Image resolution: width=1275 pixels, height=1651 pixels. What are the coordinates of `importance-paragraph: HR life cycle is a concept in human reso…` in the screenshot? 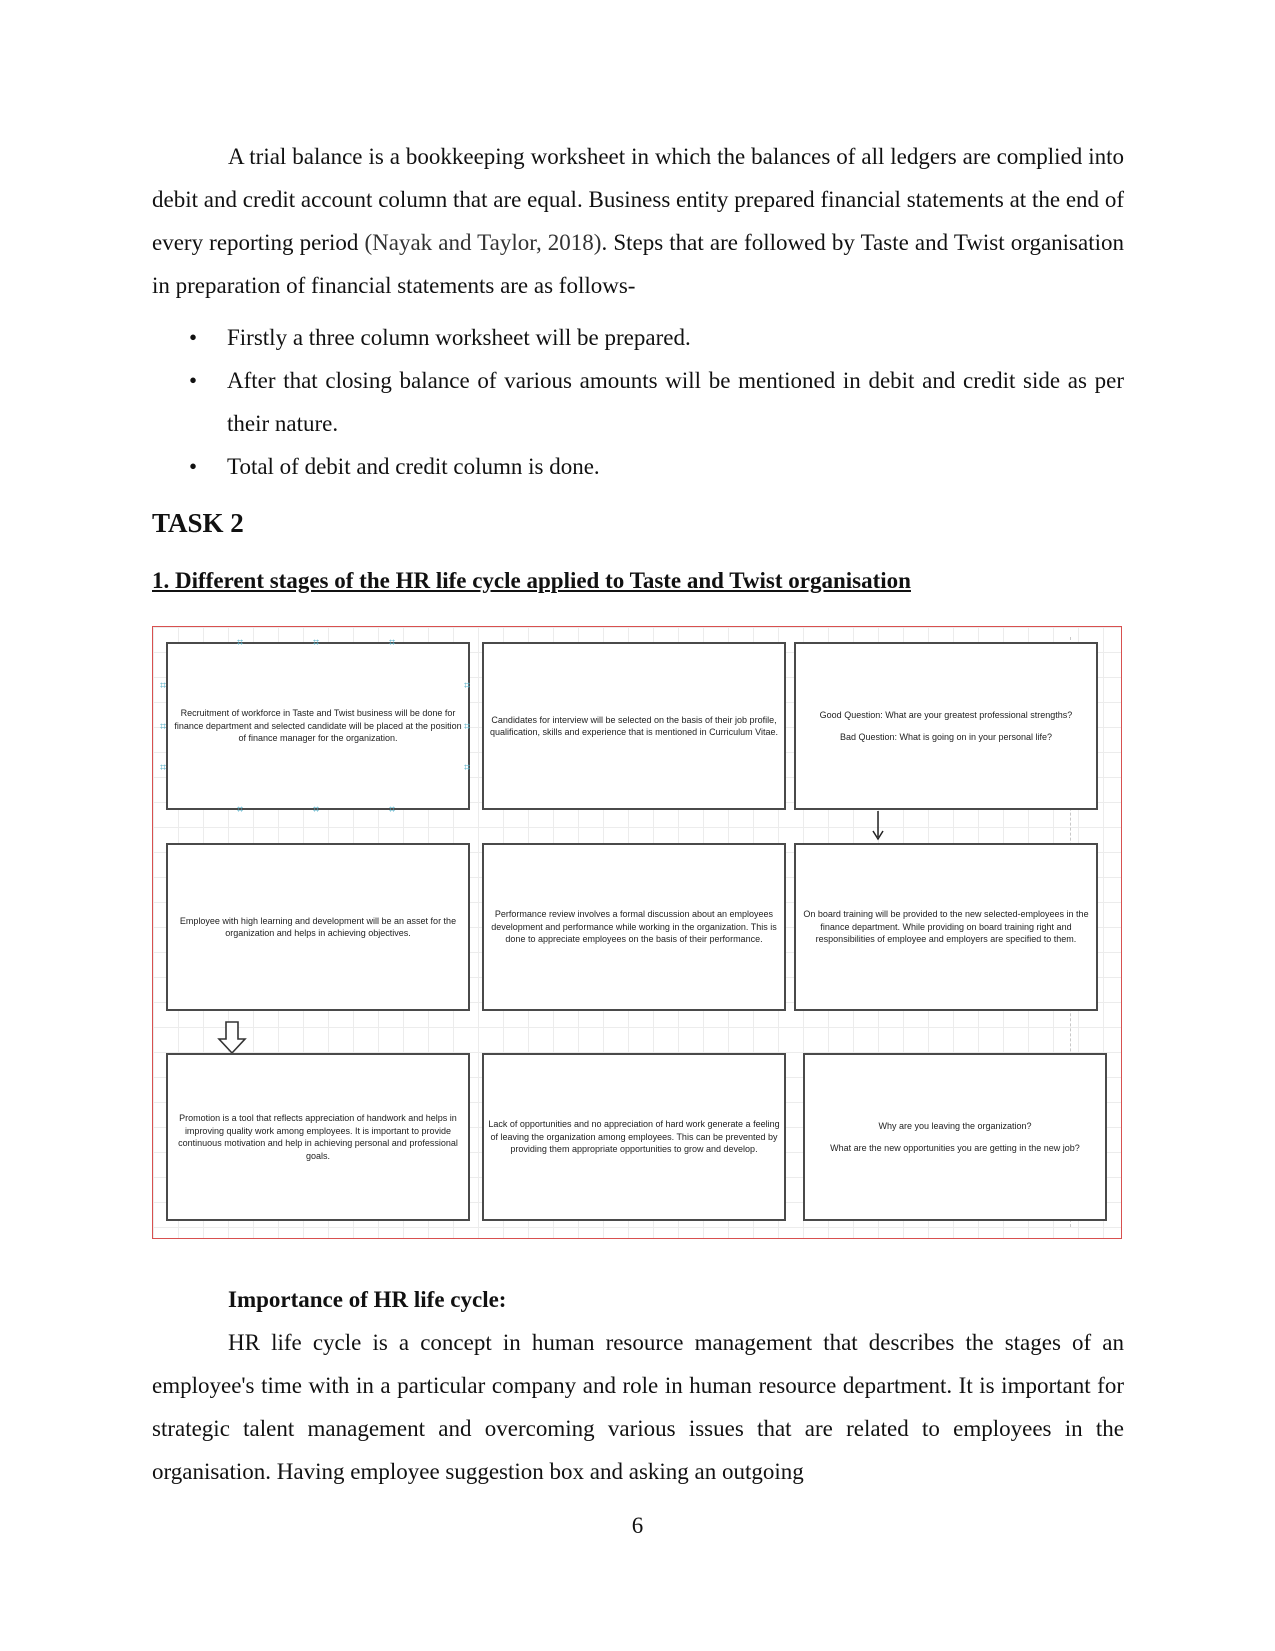 It's located at (638, 1407).